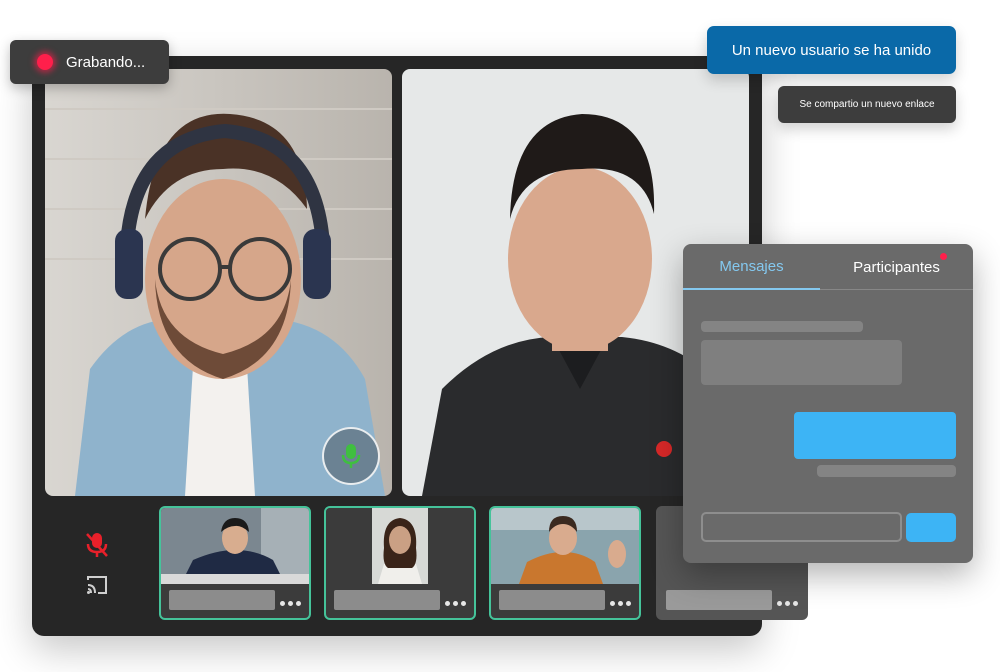  Describe the element at coordinates (875, 435) in the screenshot. I see `outgoing-message-bubble` at that location.